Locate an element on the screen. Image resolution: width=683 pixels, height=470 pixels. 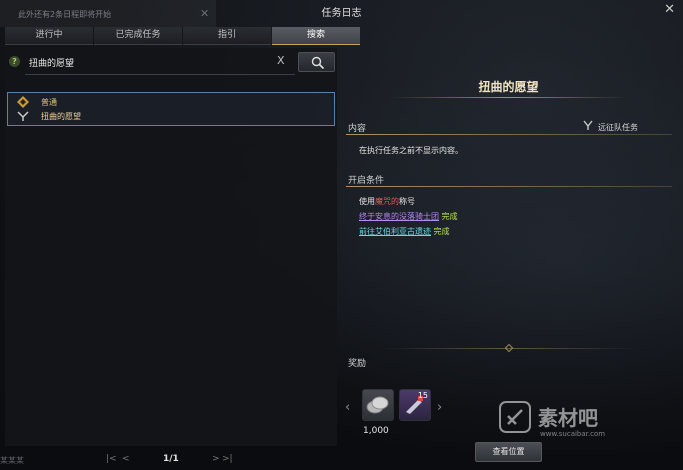
title-divider is located at coordinates (508, 97).